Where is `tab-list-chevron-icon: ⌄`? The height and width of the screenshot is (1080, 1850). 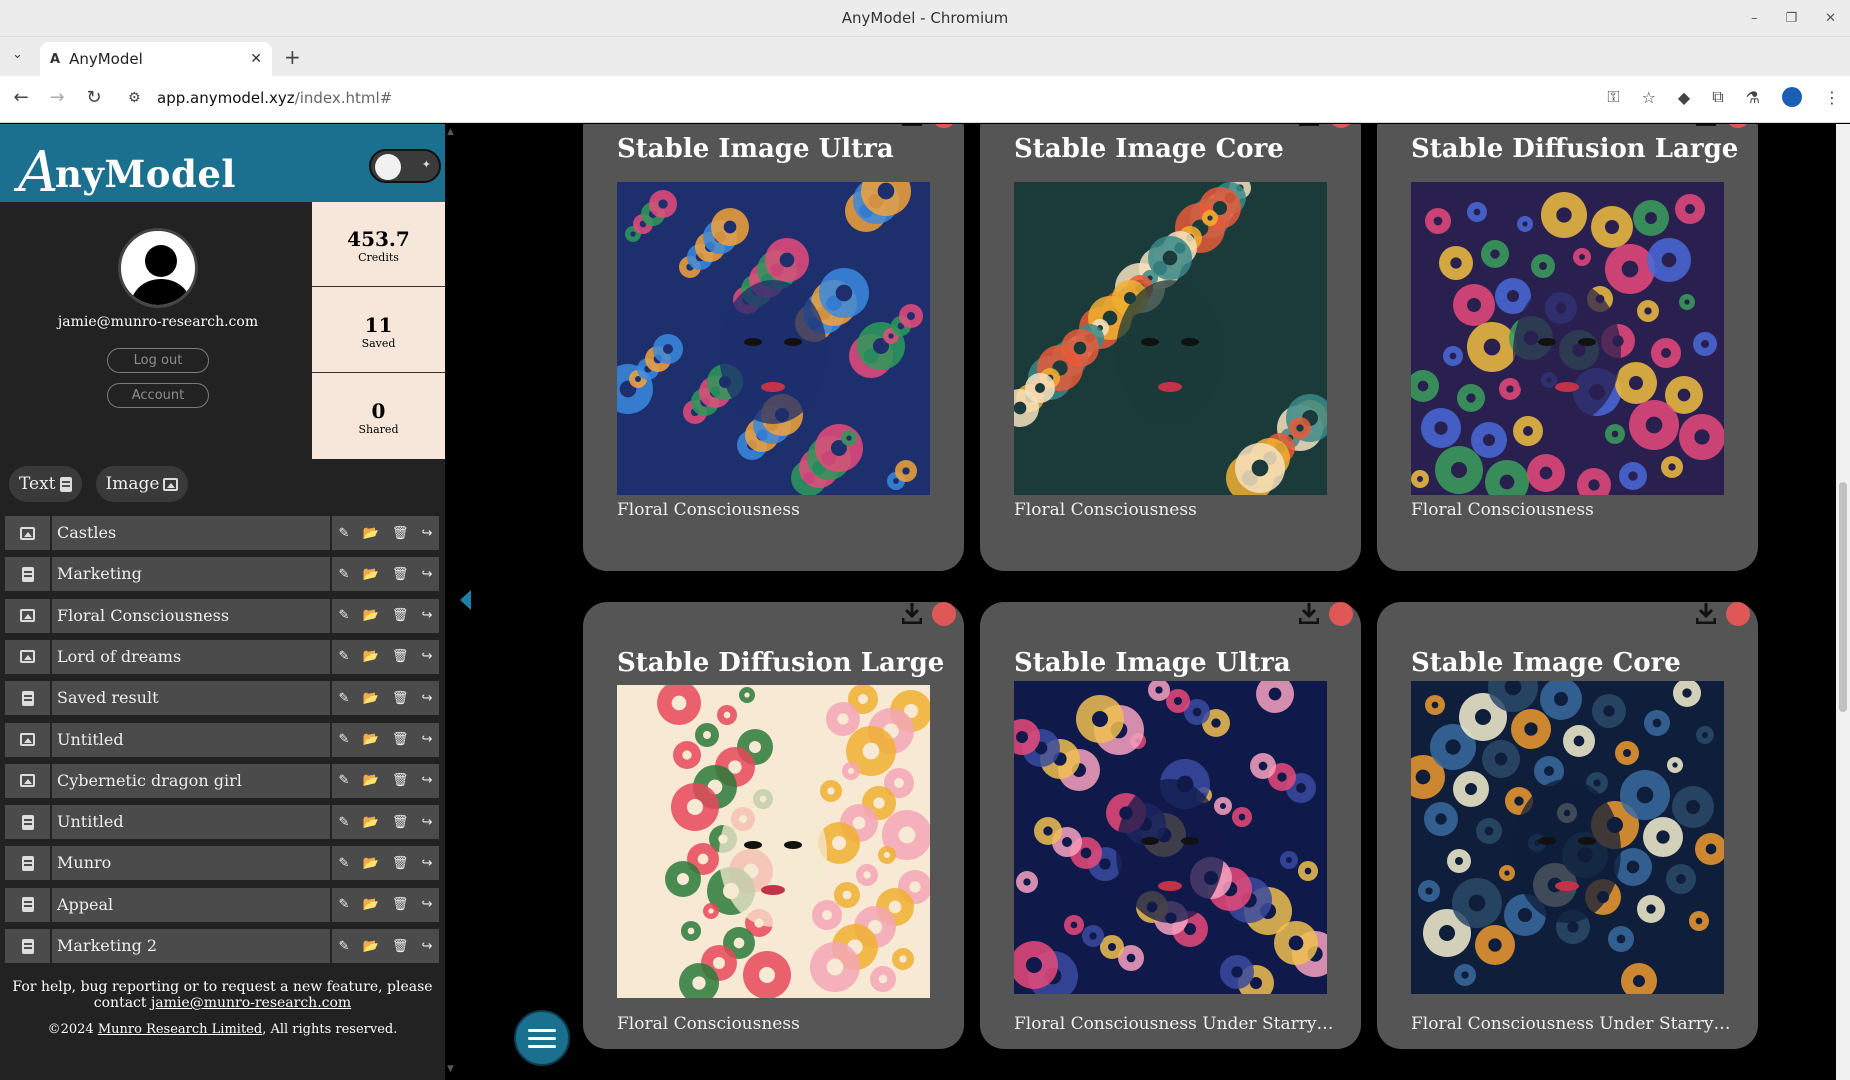
tab-list-chevron-icon: ⌄ is located at coordinates (17, 54).